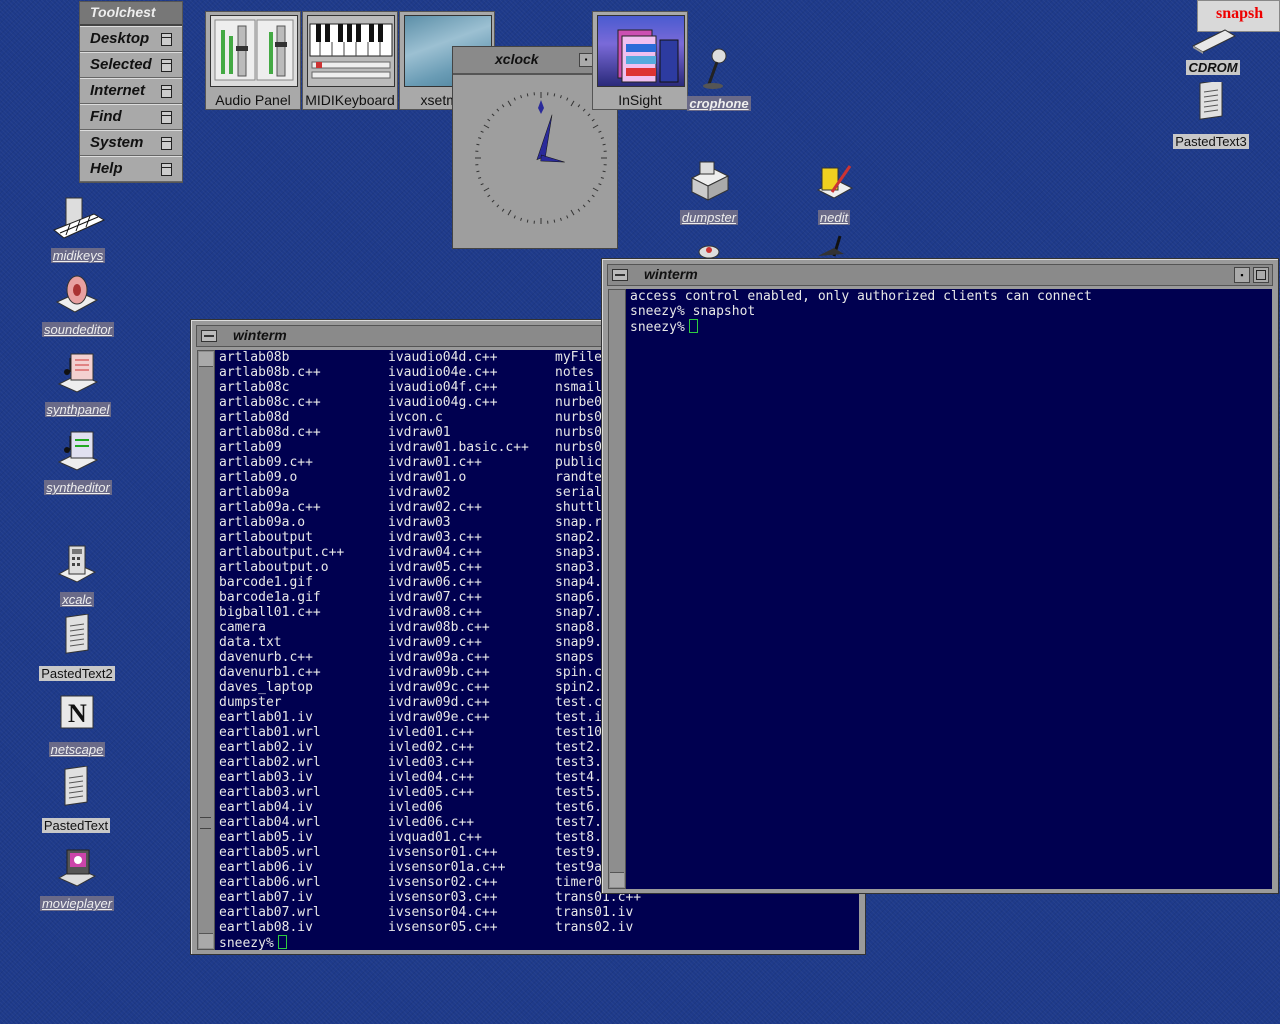 The width and height of the screenshot is (1280, 1024). I want to click on listing-entry: ivsensor01a.c++, so click(447, 867).